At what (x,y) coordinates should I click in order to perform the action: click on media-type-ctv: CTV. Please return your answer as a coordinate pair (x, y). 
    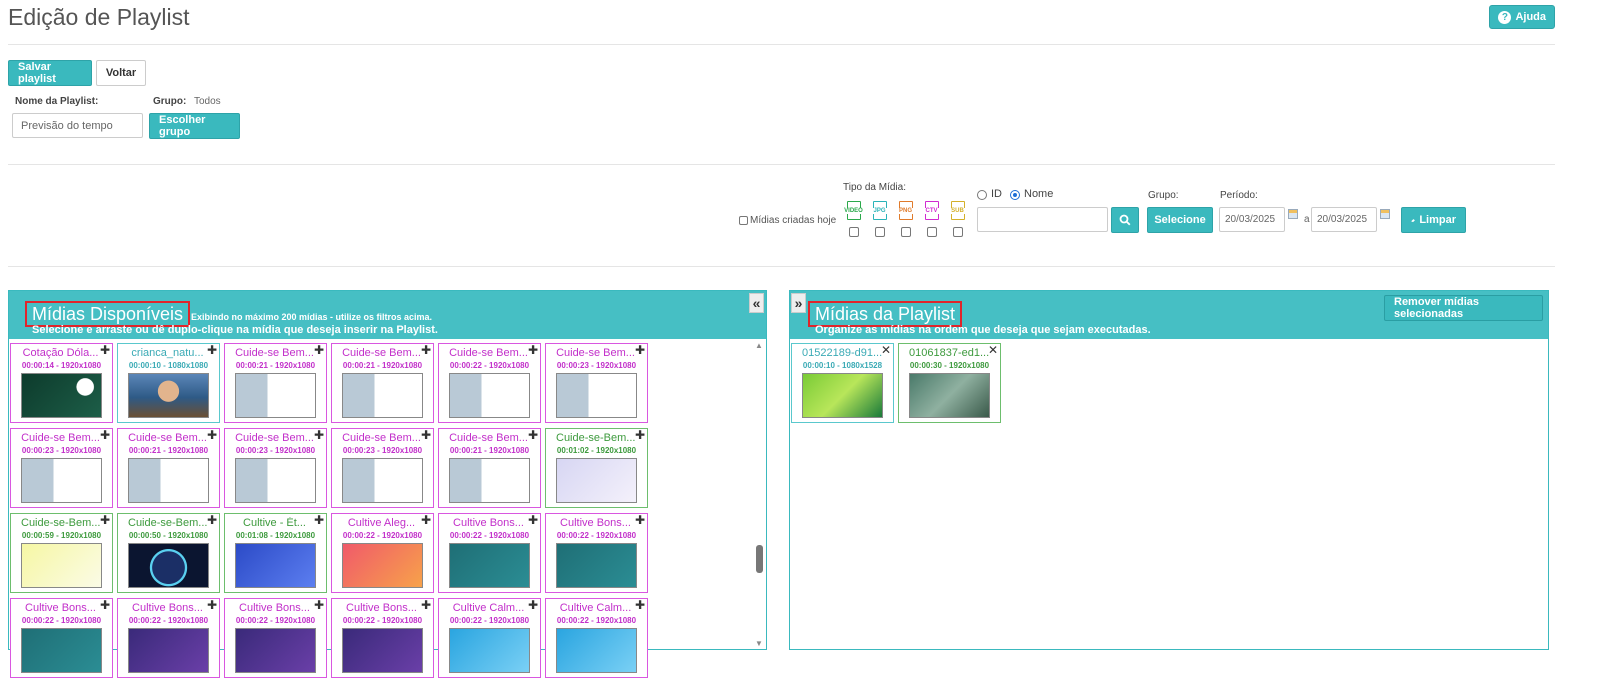
    Looking at the image, I should click on (931, 219).